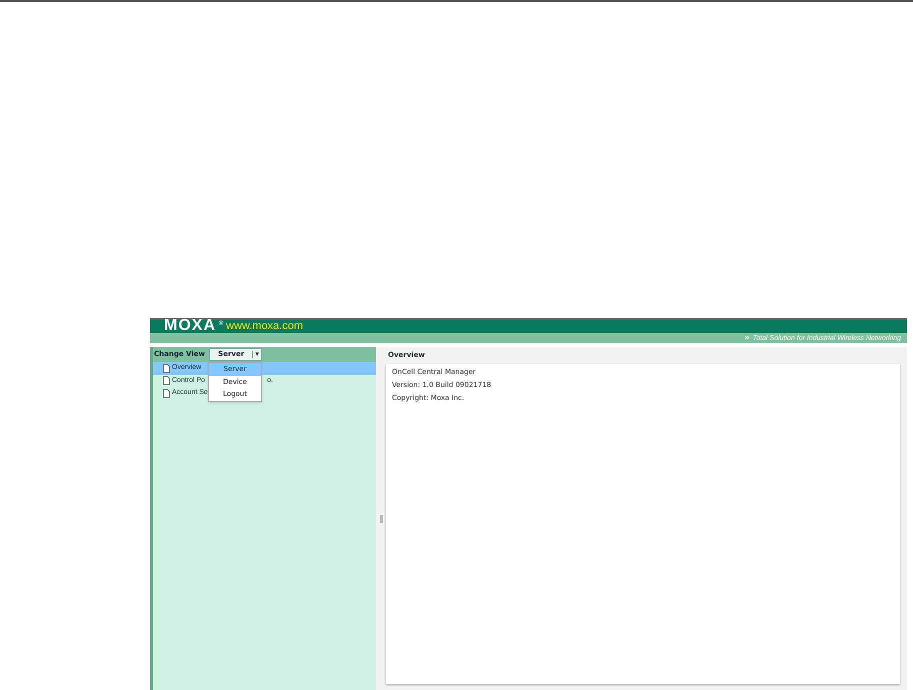 This screenshot has height=690, width=913. Describe the element at coordinates (190, 325) in the screenshot. I see `logo: MOXA` at that location.